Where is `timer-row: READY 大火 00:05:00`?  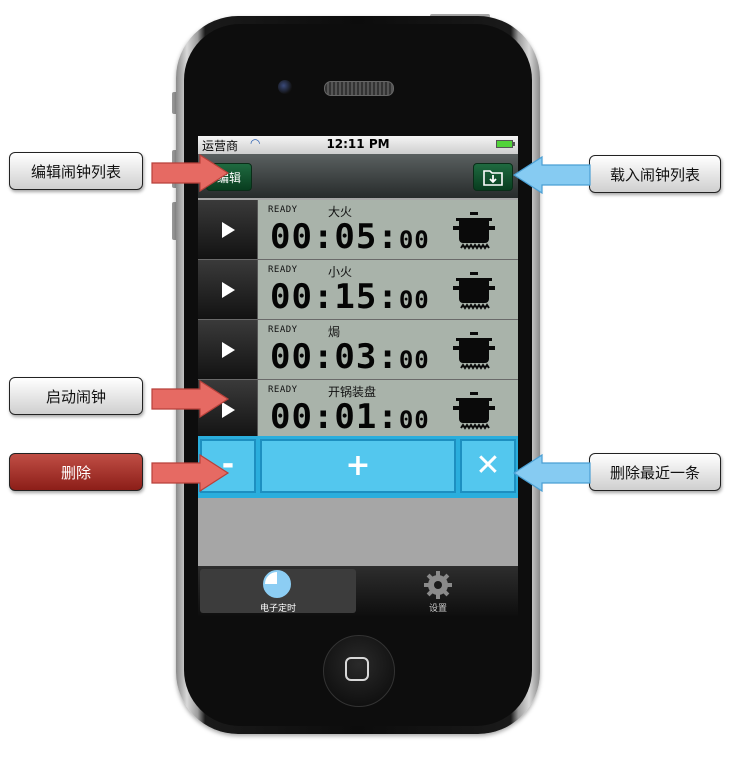 timer-row: READY 大火 00:05:00 is located at coordinates (358, 230).